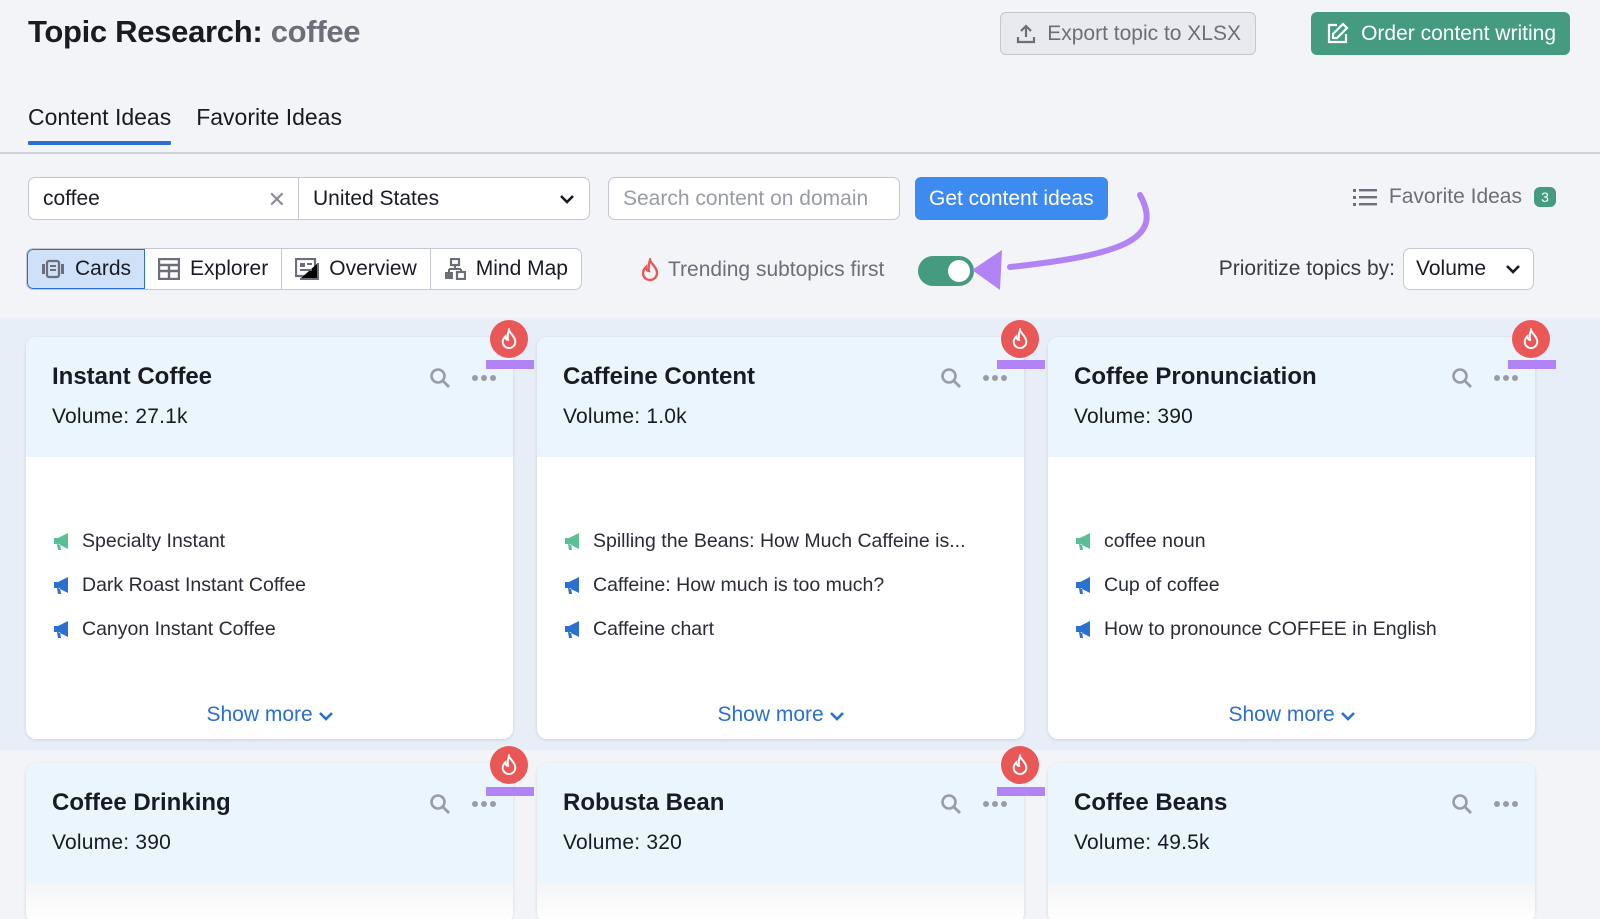 The height and width of the screenshot is (919, 1600). I want to click on idea-text: How to pronounce COFFEE in English, so click(1270, 628).